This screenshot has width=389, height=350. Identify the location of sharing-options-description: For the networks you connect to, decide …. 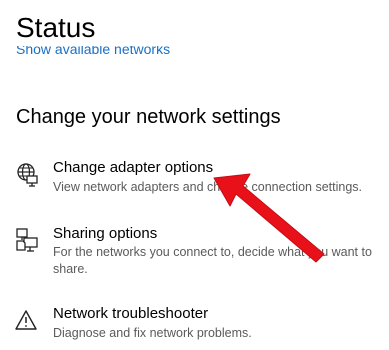
(212, 260).